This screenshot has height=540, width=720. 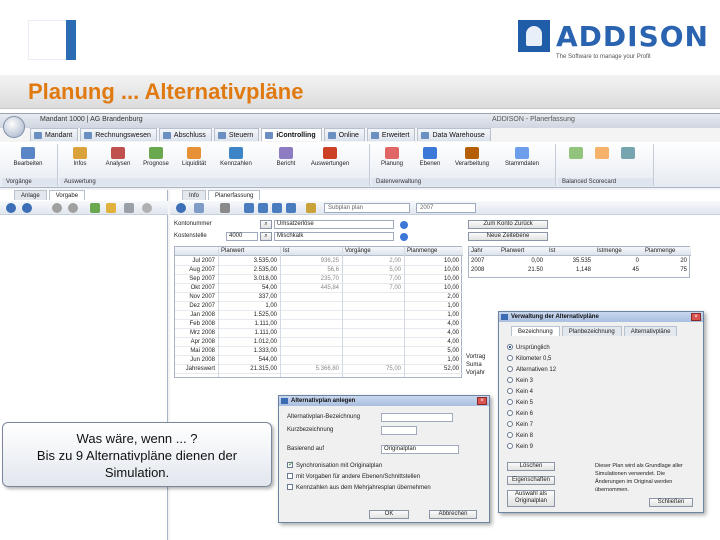 What do you see at coordinates (185, 134) in the screenshot?
I see `tab-abschluss: Abschluss` at bounding box center [185, 134].